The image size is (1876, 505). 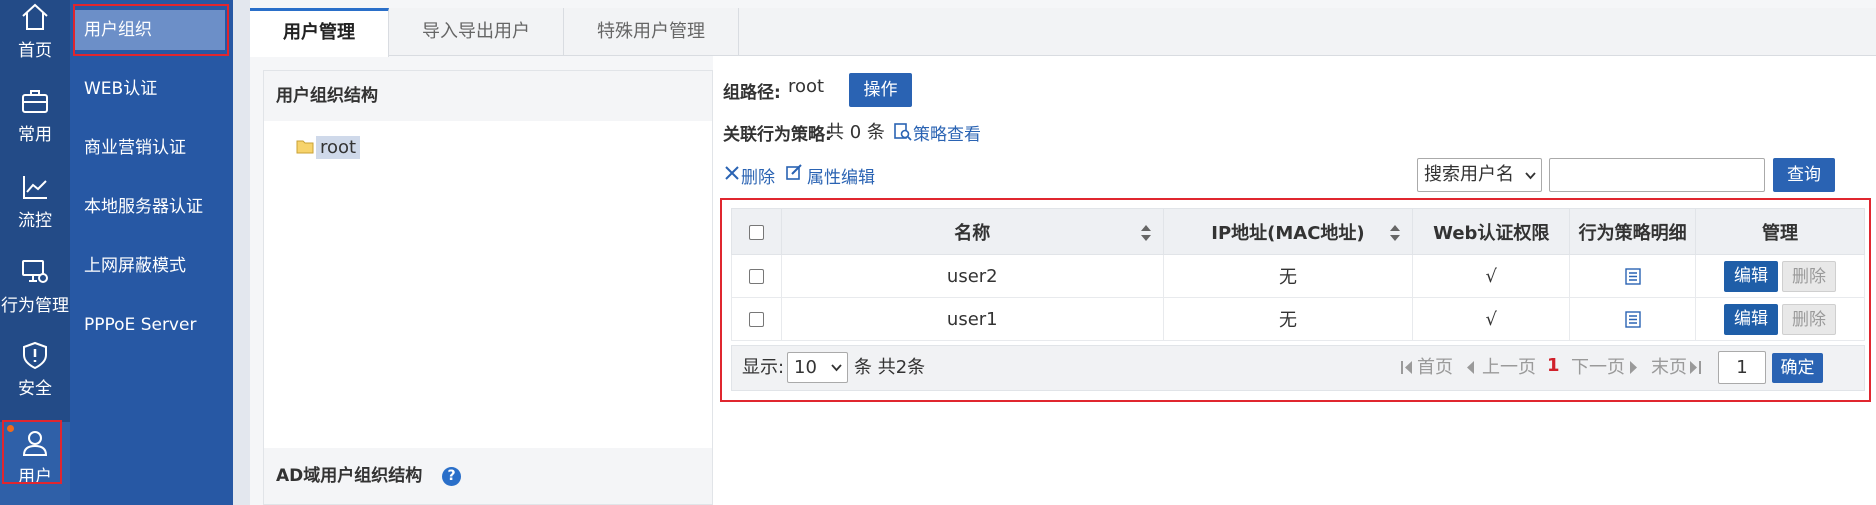 I want to click on table-row: user2 无 √ 编辑 删除, so click(x=1298, y=276).